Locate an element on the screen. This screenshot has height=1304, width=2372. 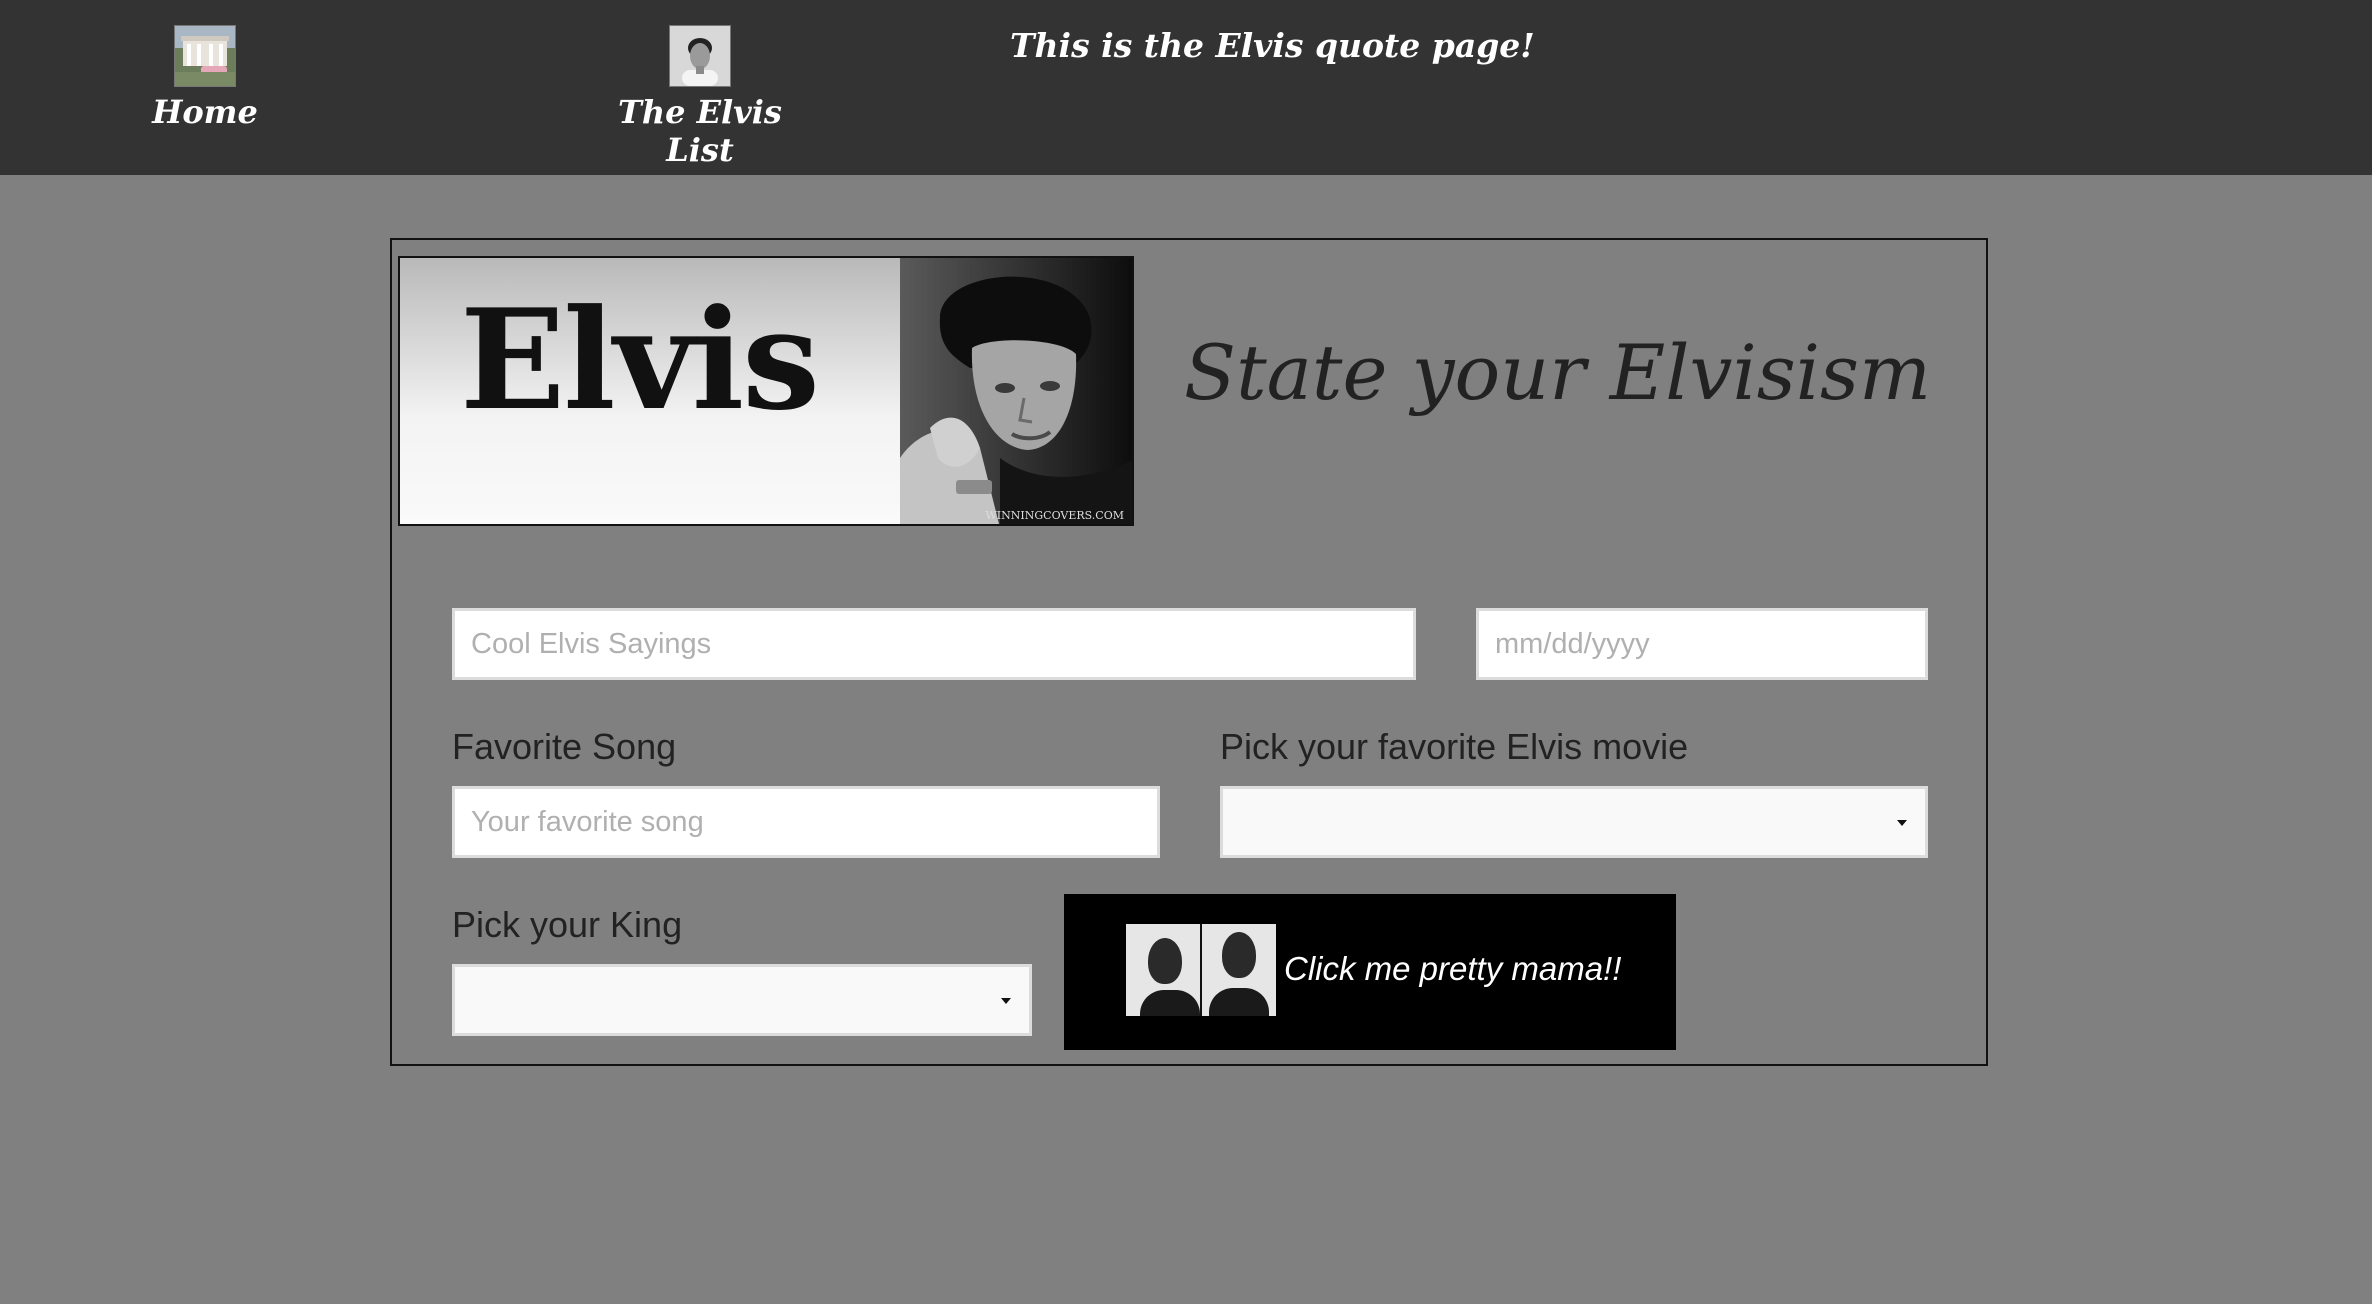
submit-button-label: Click me pretty mama!! is located at coordinates (1453, 968).